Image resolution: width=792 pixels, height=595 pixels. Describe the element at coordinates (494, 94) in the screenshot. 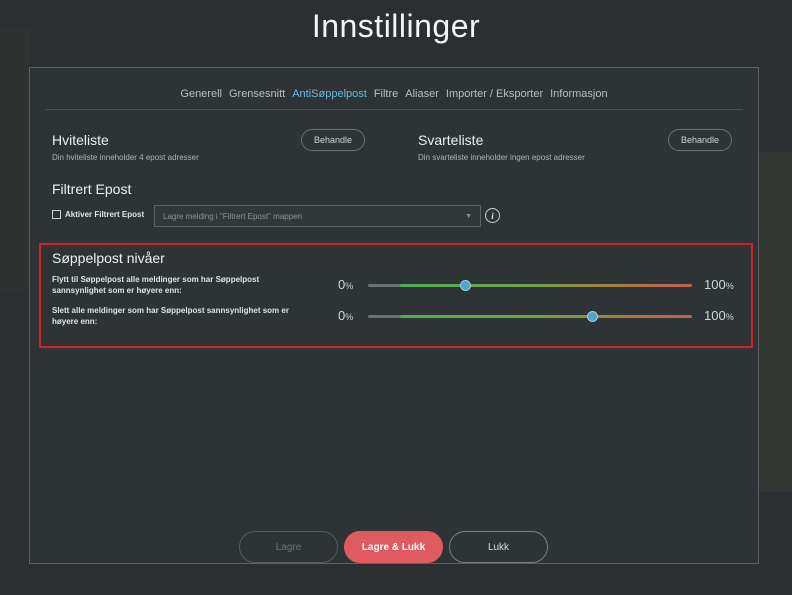

I see `tab-importer-eksporter: Importer / Eksporter` at that location.